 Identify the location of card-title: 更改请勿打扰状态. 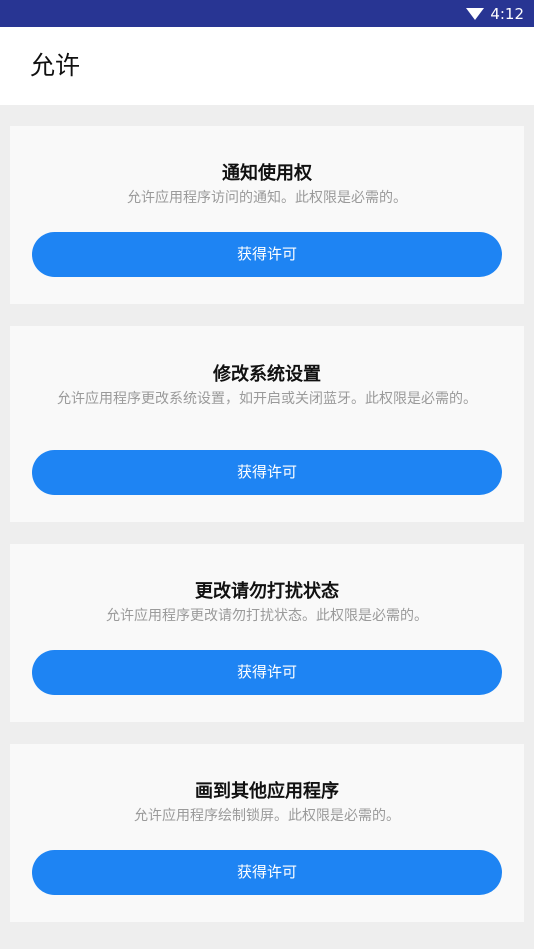
(267, 591).